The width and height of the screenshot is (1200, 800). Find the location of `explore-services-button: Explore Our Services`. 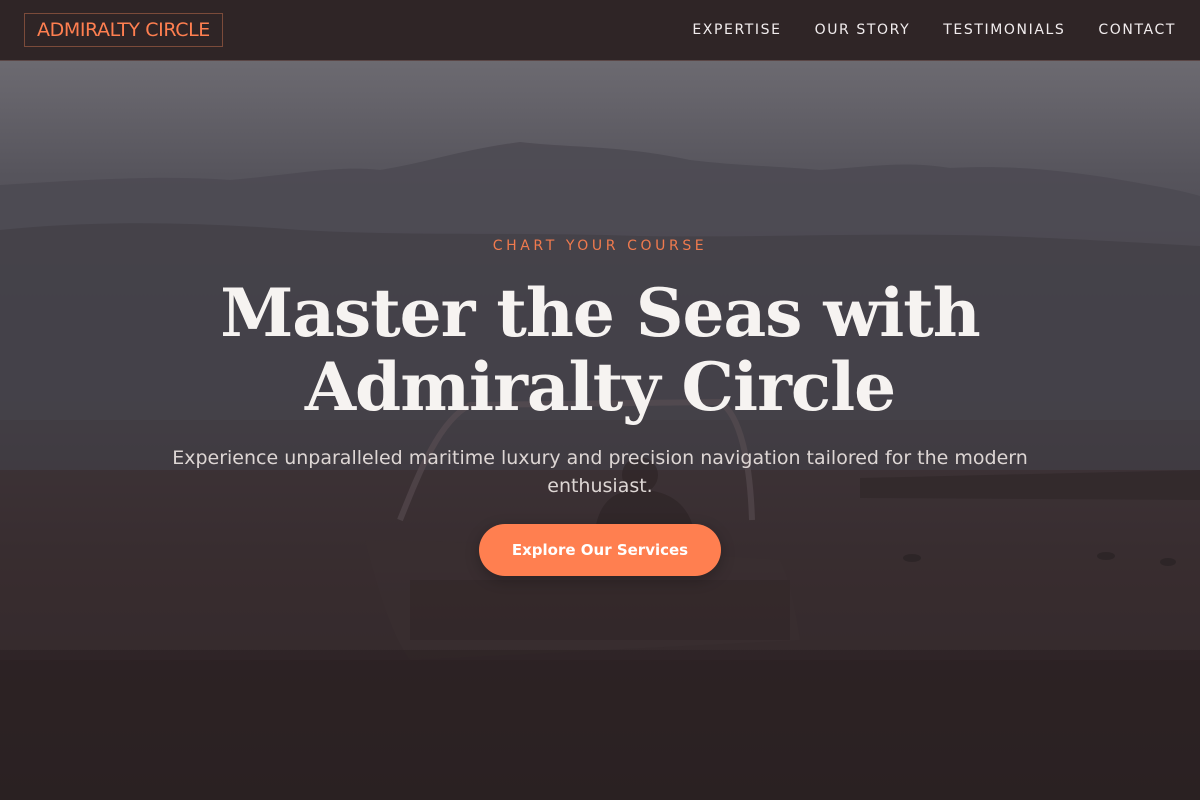

explore-services-button: Explore Our Services is located at coordinates (600, 550).